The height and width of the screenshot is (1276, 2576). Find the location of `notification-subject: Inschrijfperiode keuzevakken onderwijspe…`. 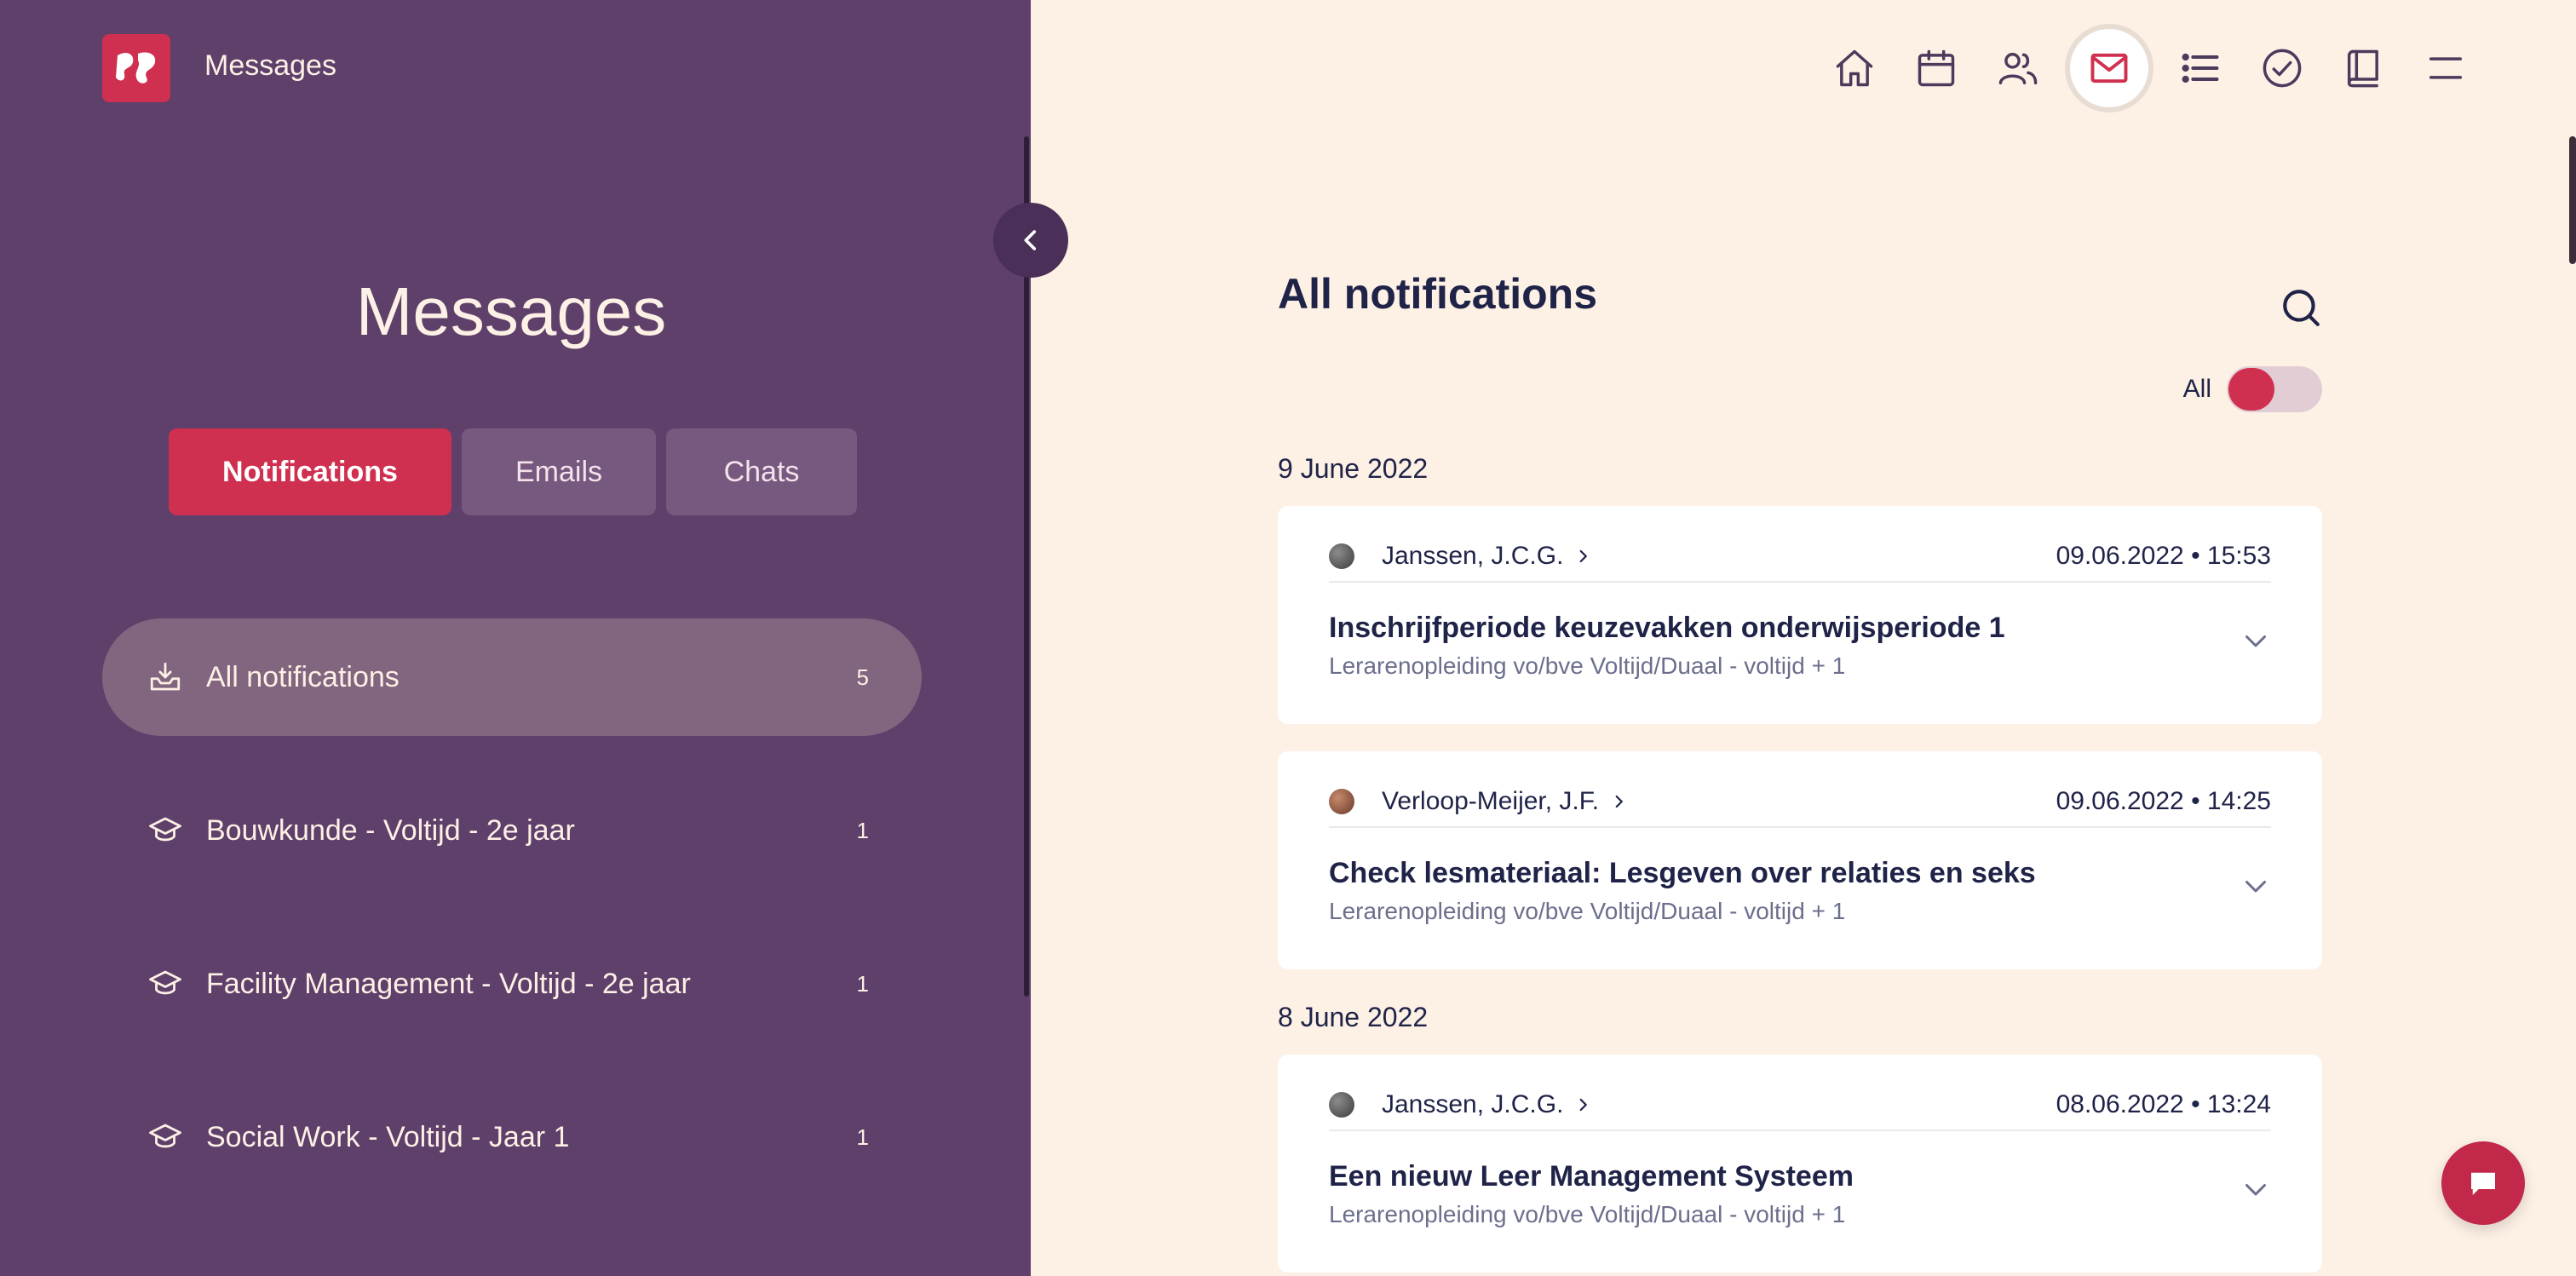

notification-subject: Inschrijfperiode keuzevakken onderwijspe… is located at coordinates (1667, 628).